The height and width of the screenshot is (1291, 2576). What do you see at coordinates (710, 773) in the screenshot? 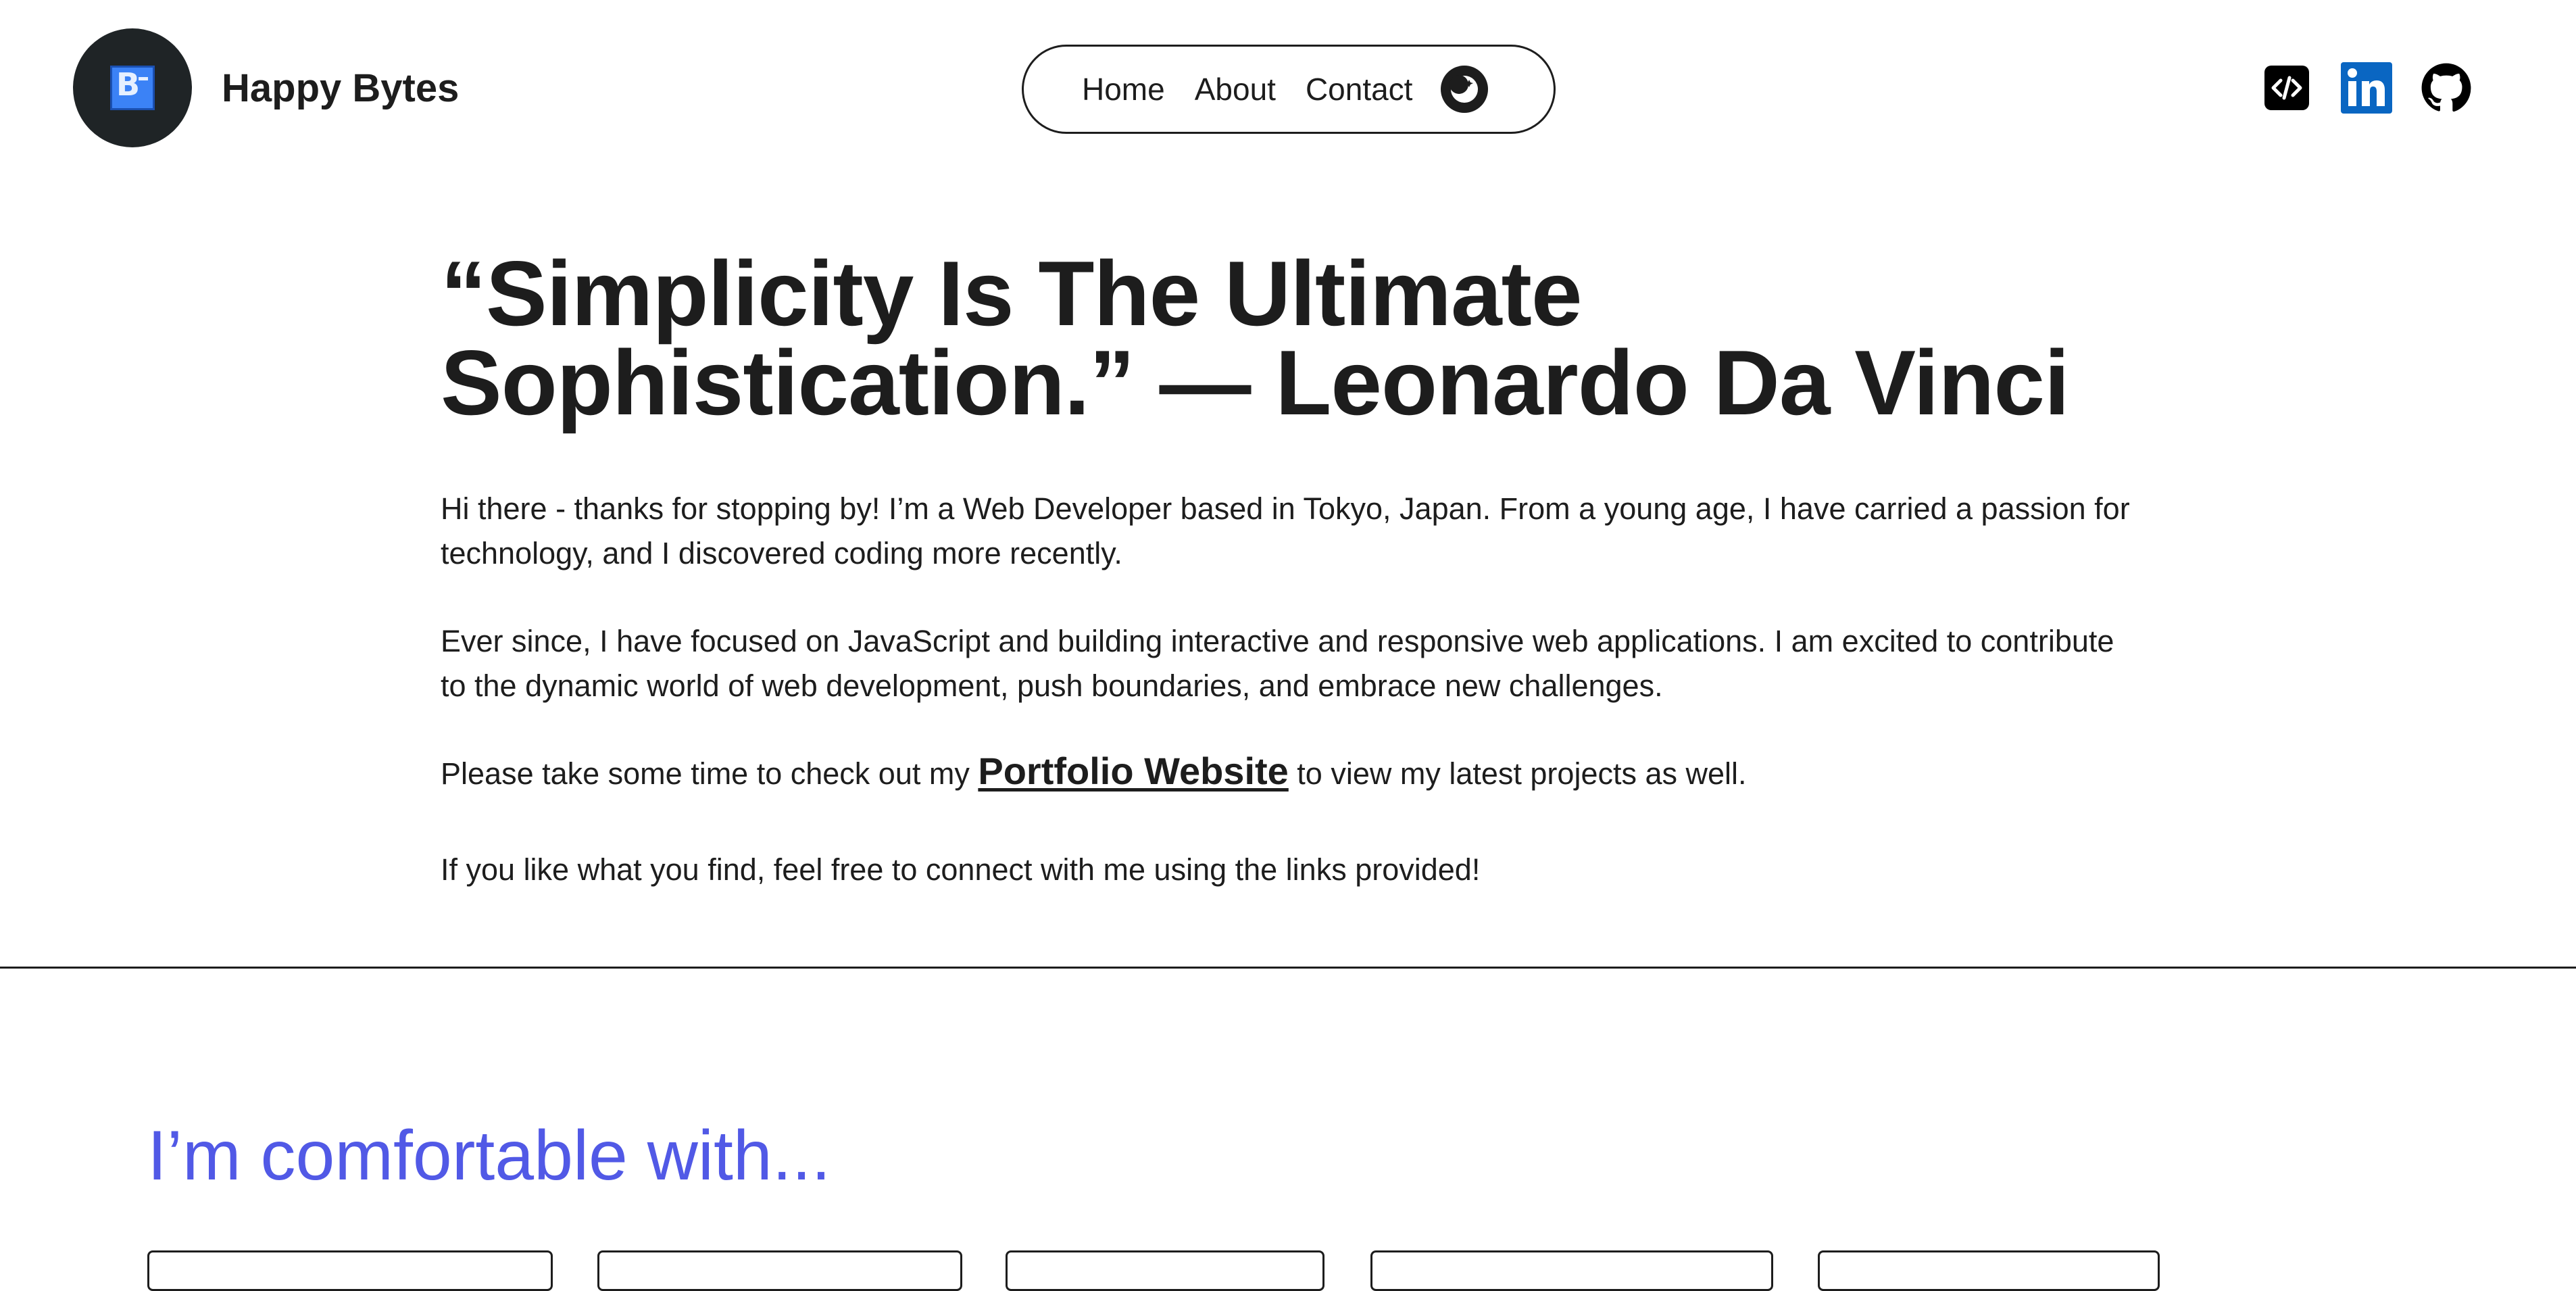
I see `portfolio-text-before: Please take some time to check out my` at bounding box center [710, 773].